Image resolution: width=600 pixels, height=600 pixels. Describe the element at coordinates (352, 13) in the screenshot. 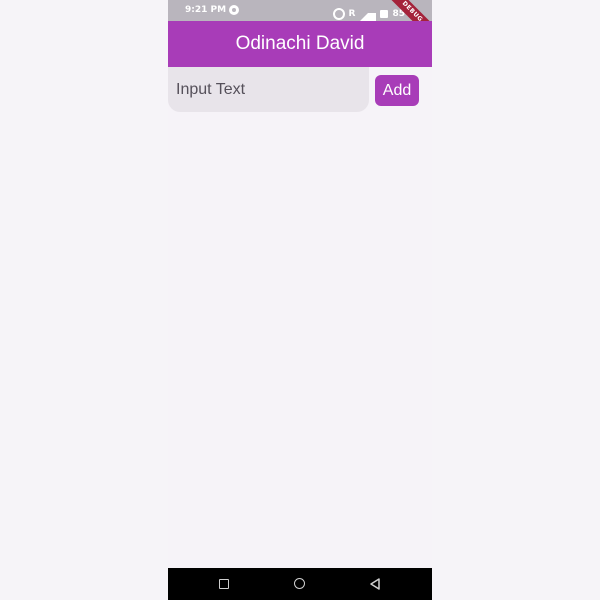

I see `signal-text: R` at that location.